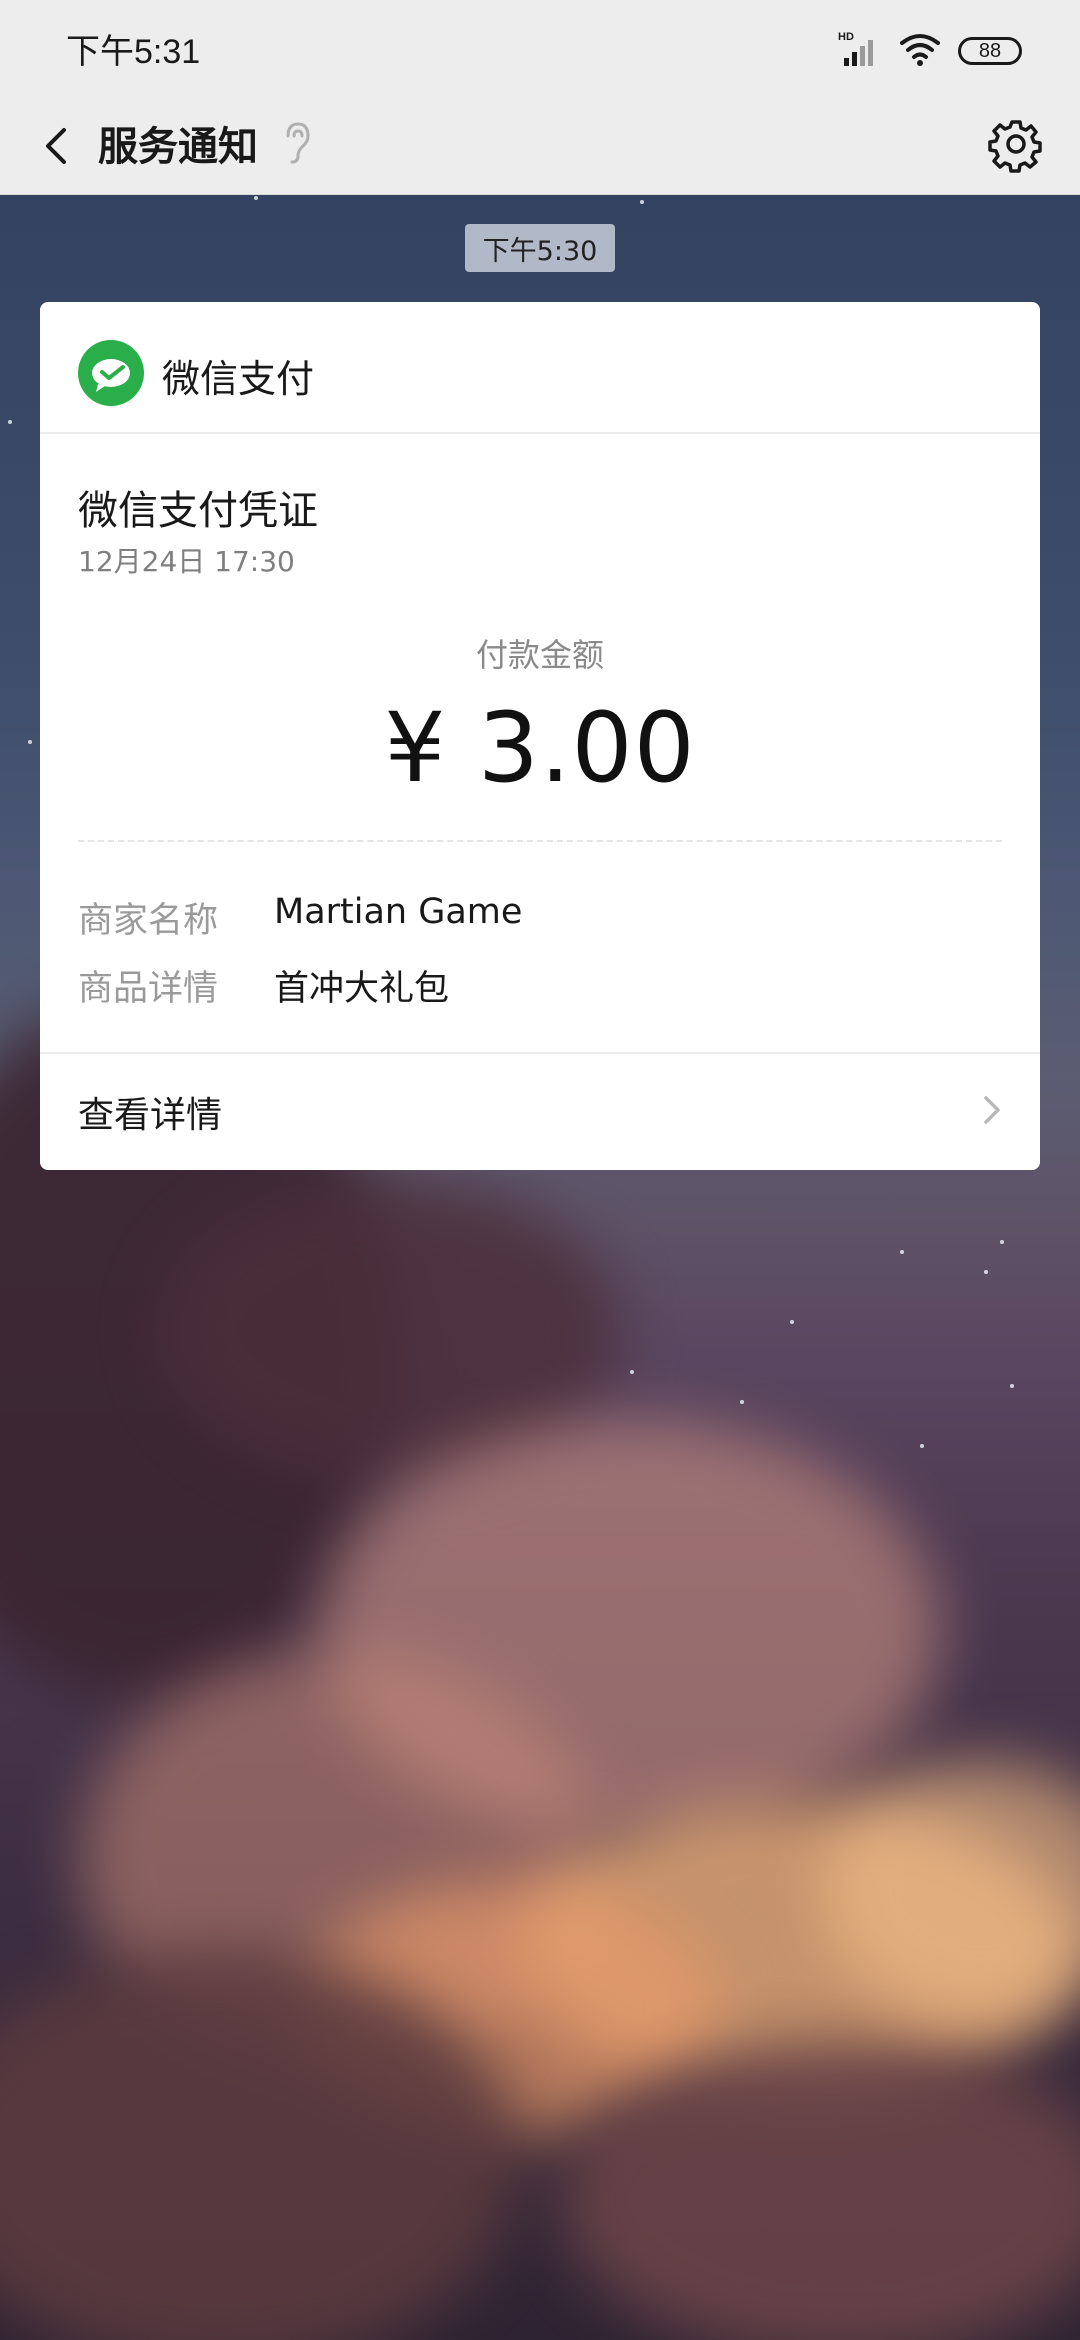 The image size is (1080, 2340). I want to click on voucher-date: 12月24日 17:30, so click(186, 561).